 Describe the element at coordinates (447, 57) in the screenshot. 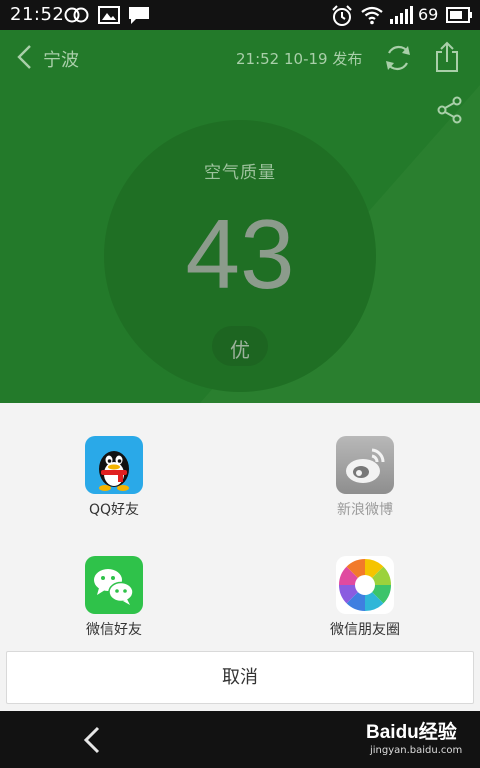

I see `upload-share-icon` at that location.